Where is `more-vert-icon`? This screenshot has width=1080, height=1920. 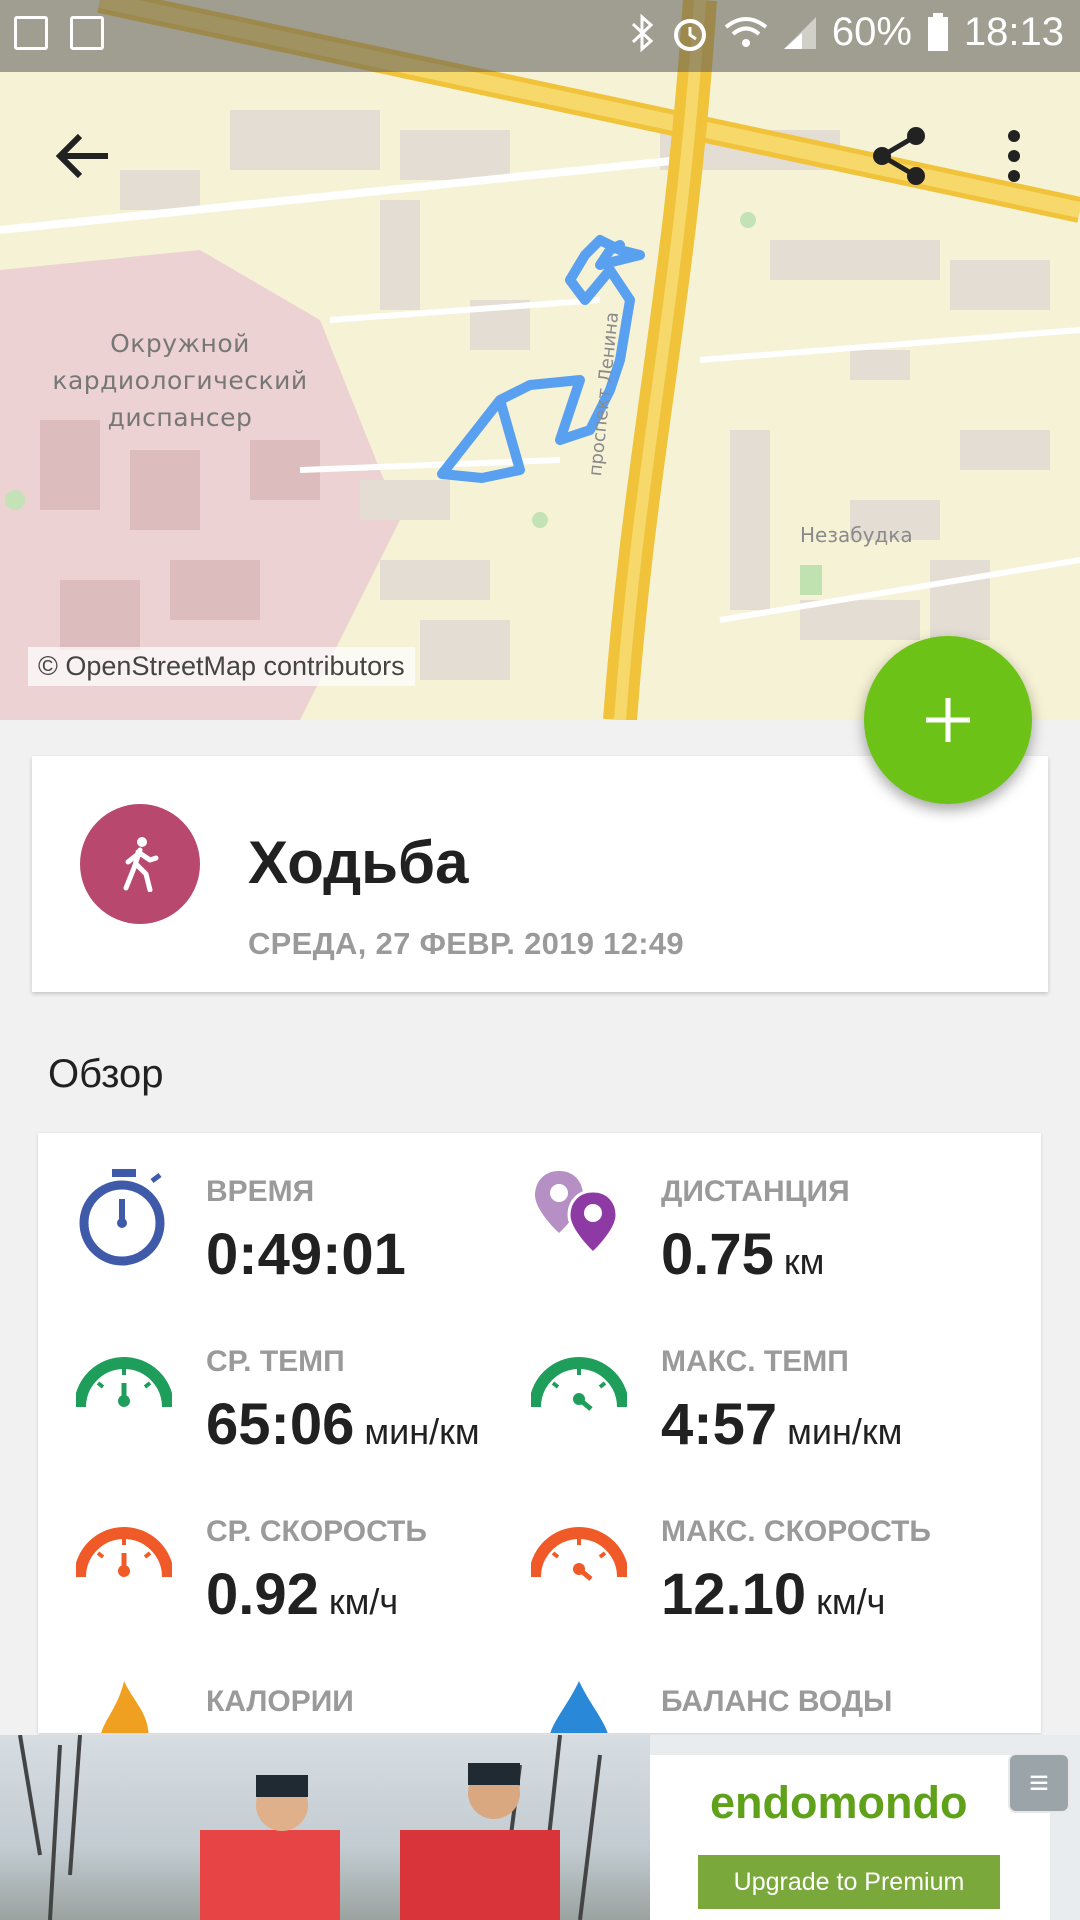 more-vert-icon is located at coordinates (1014, 156).